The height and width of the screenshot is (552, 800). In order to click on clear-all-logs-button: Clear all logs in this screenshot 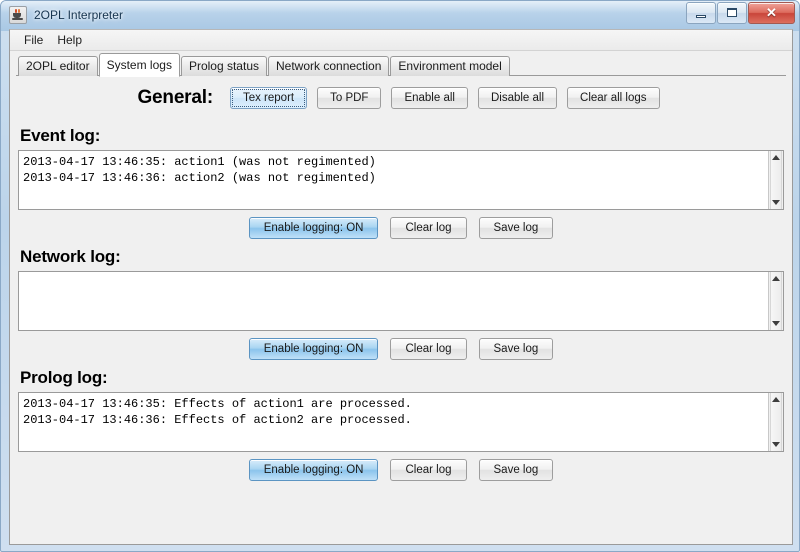, I will do `click(613, 98)`.